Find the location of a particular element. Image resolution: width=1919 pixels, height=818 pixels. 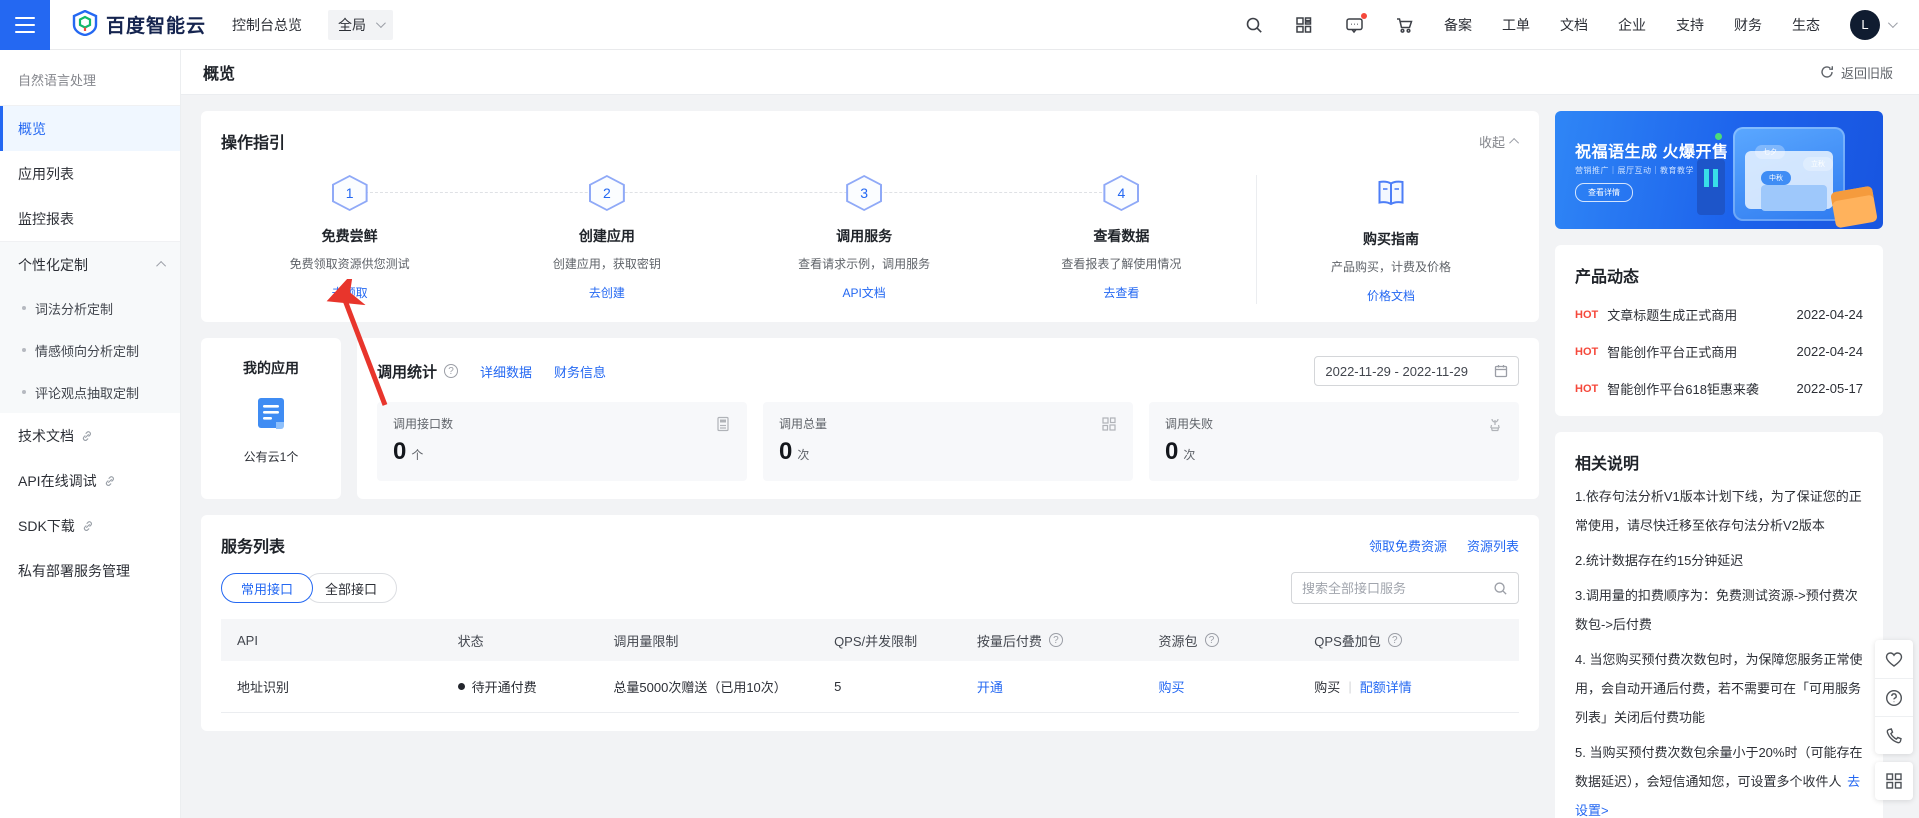

logo-text: 百度智能云 is located at coordinates (156, 26).